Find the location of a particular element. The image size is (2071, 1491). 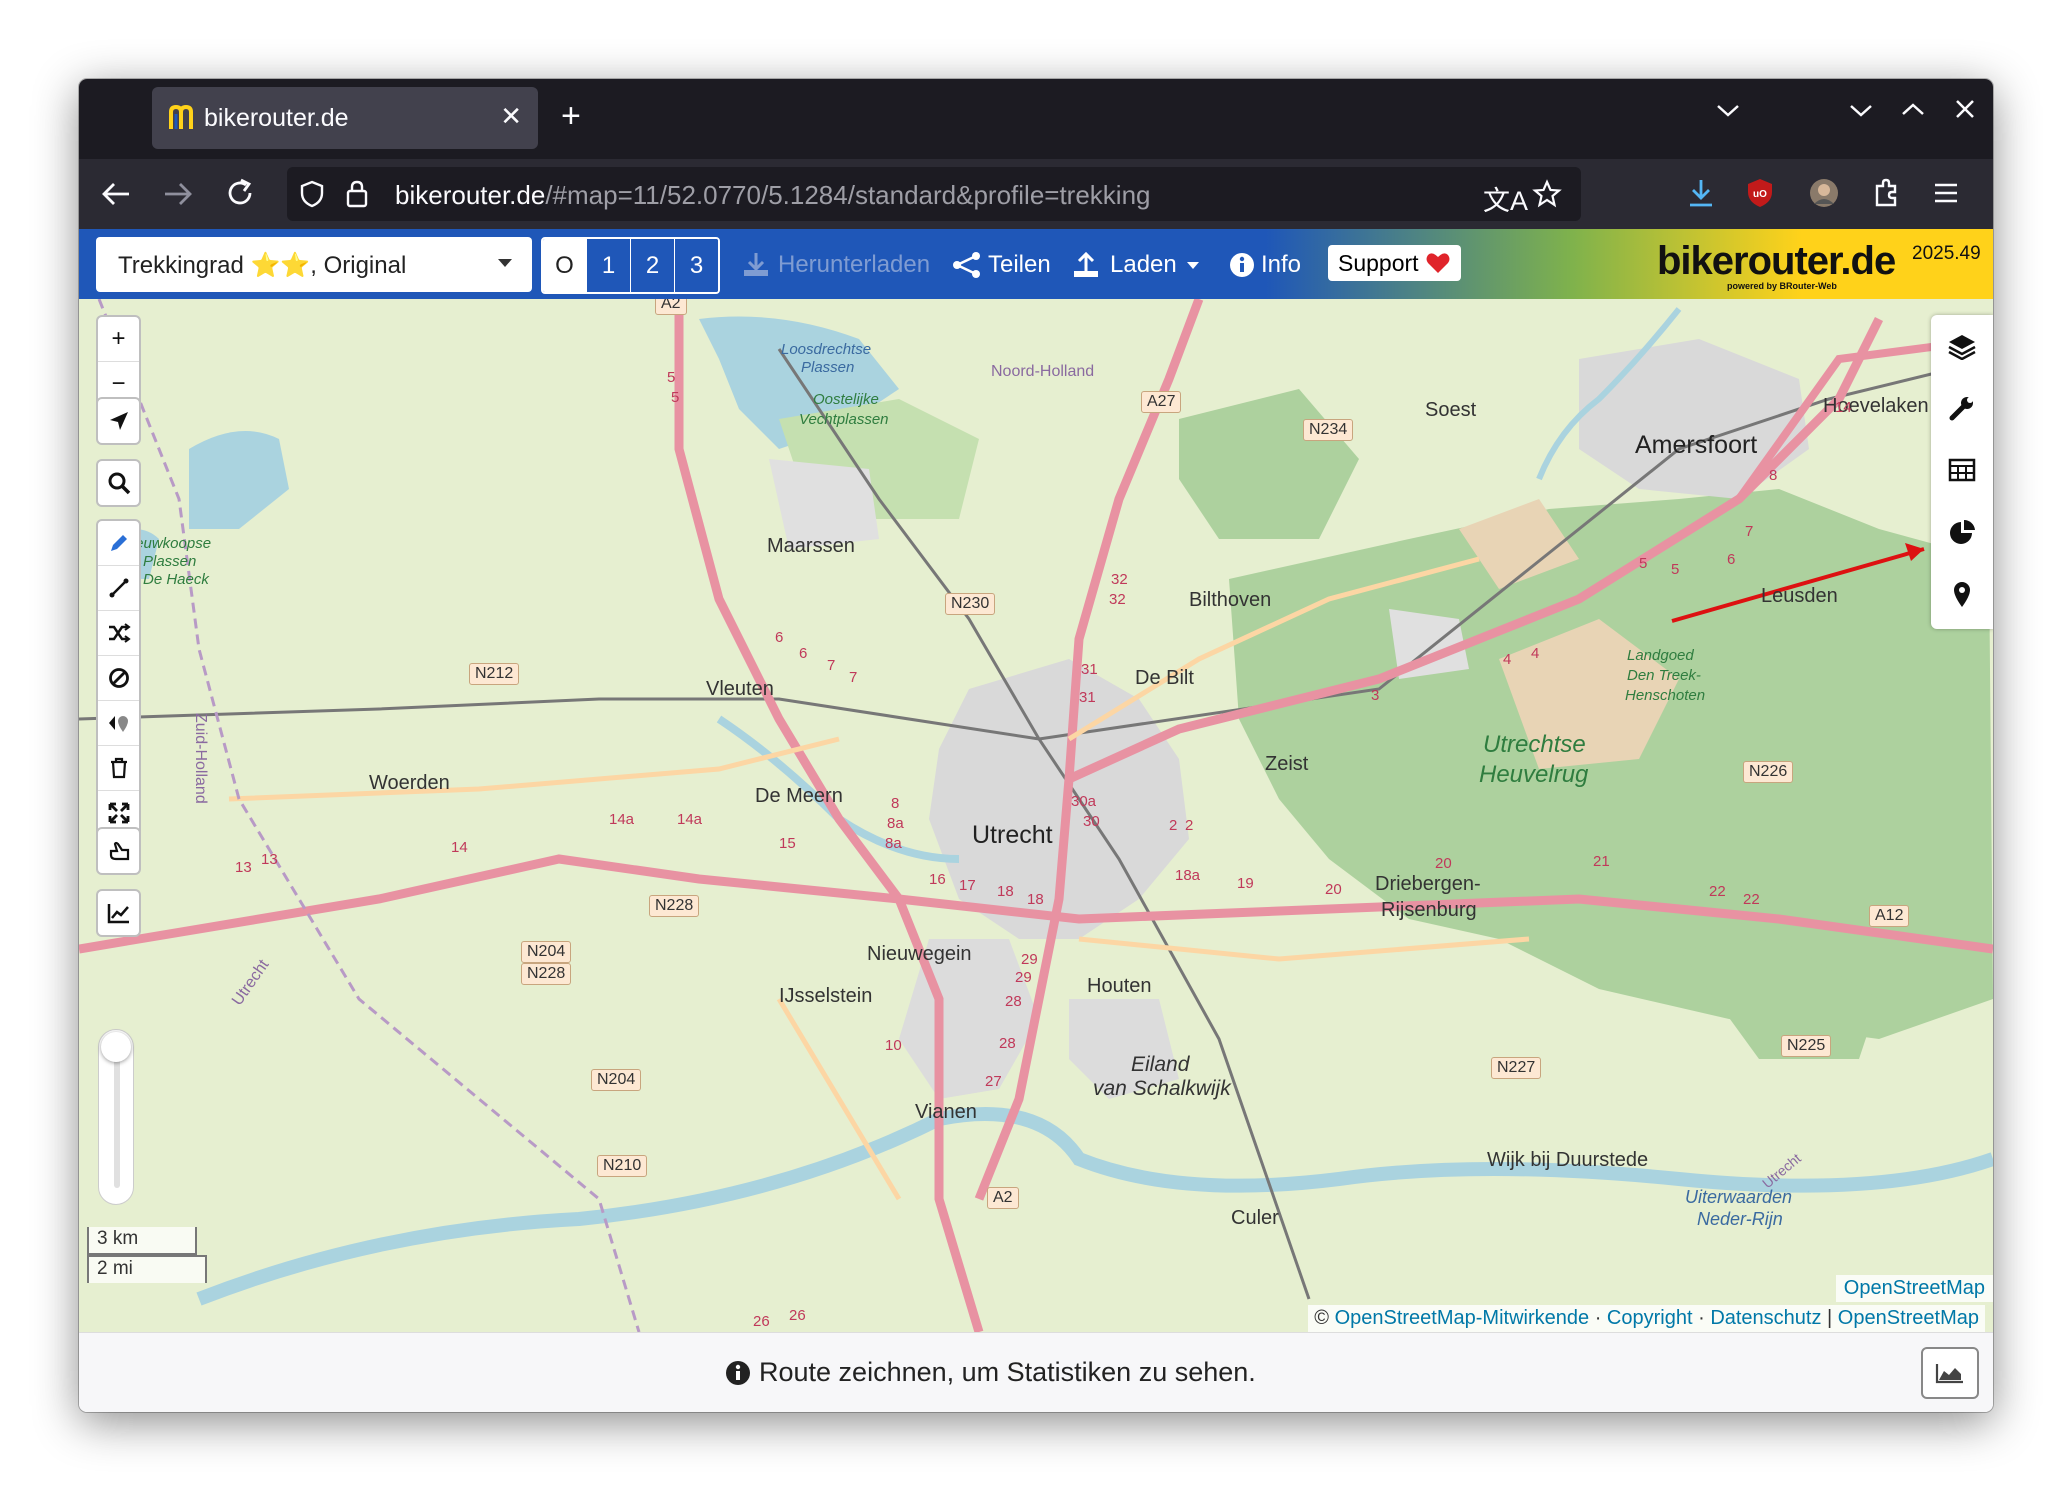

junction-number: 16 is located at coordinates (937, 879).